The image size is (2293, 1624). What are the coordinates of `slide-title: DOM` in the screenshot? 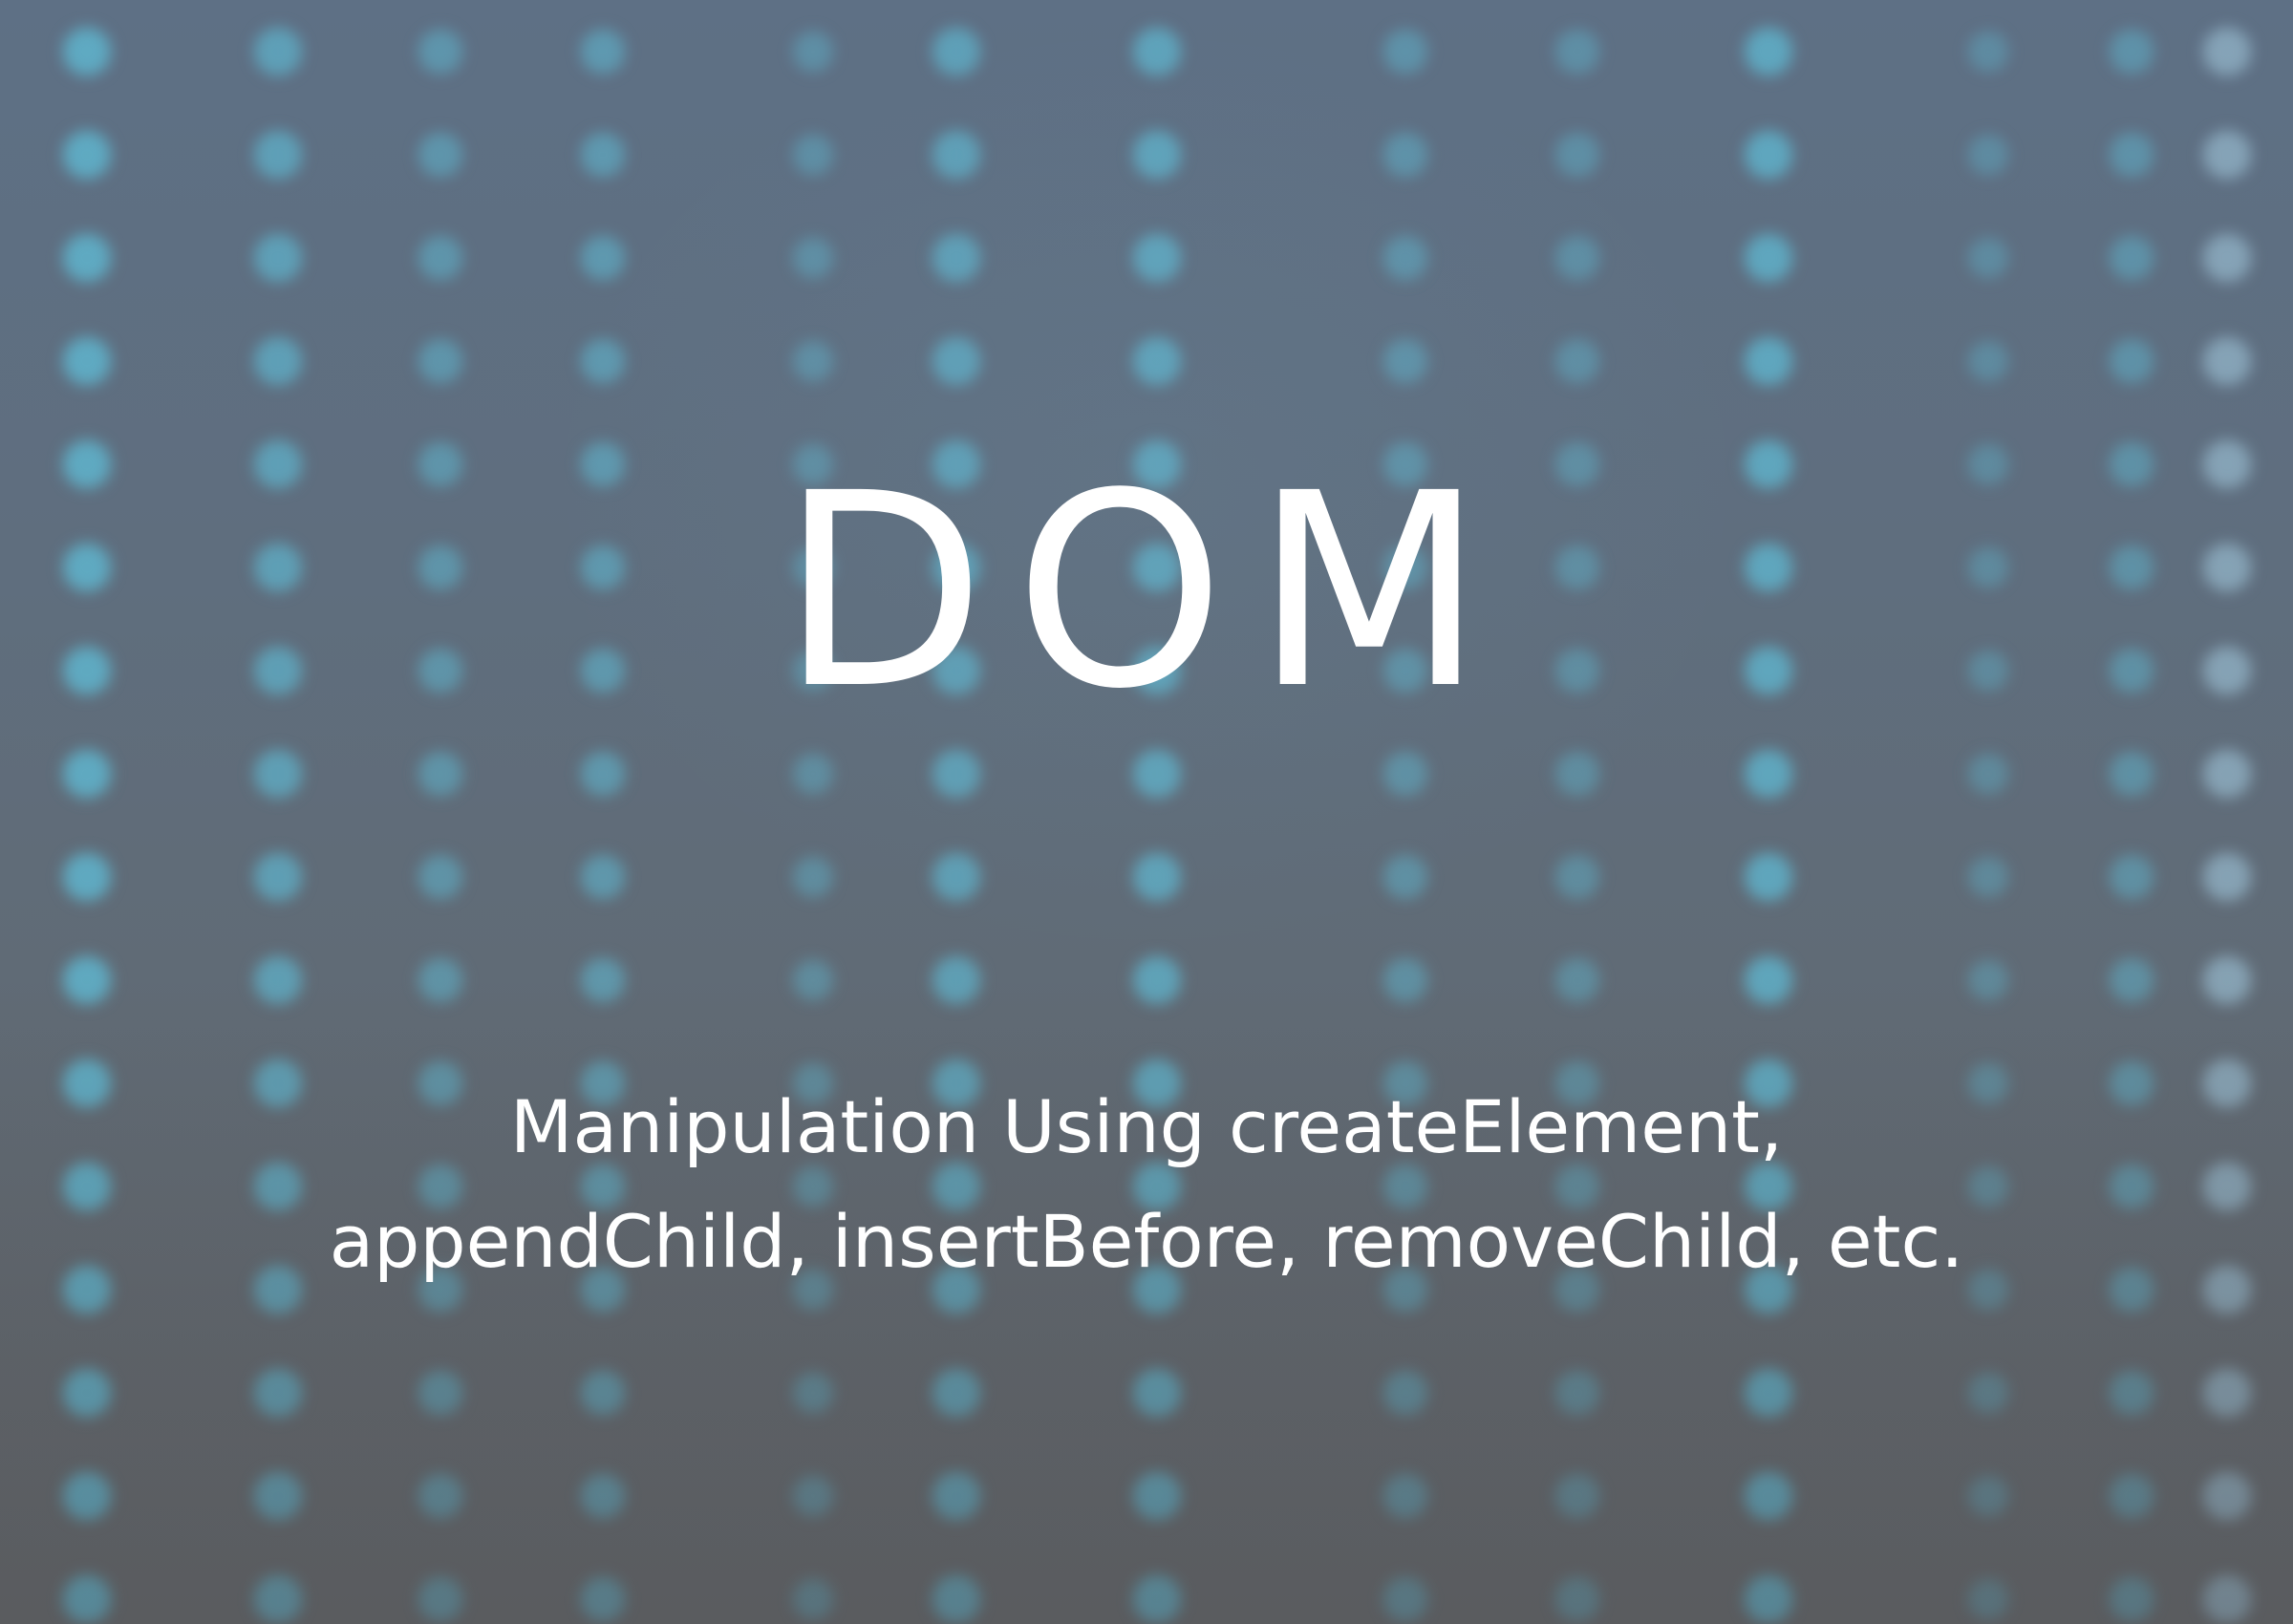 It's located at (1146, 593).